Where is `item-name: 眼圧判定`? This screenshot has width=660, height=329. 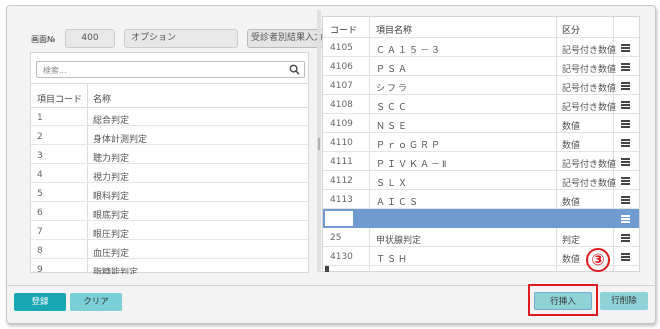 item-name: 眼圧判定 is located at coordinates (111, 235).